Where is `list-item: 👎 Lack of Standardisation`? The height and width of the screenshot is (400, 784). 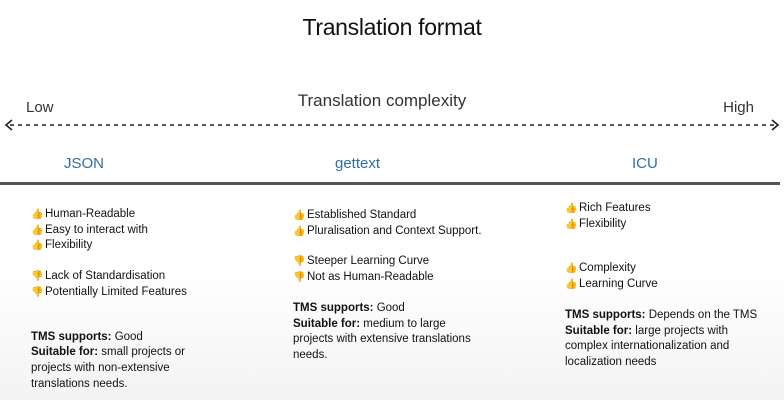 list-item: 👎 Lack of Standardisation is located at coordinates (146, 277).